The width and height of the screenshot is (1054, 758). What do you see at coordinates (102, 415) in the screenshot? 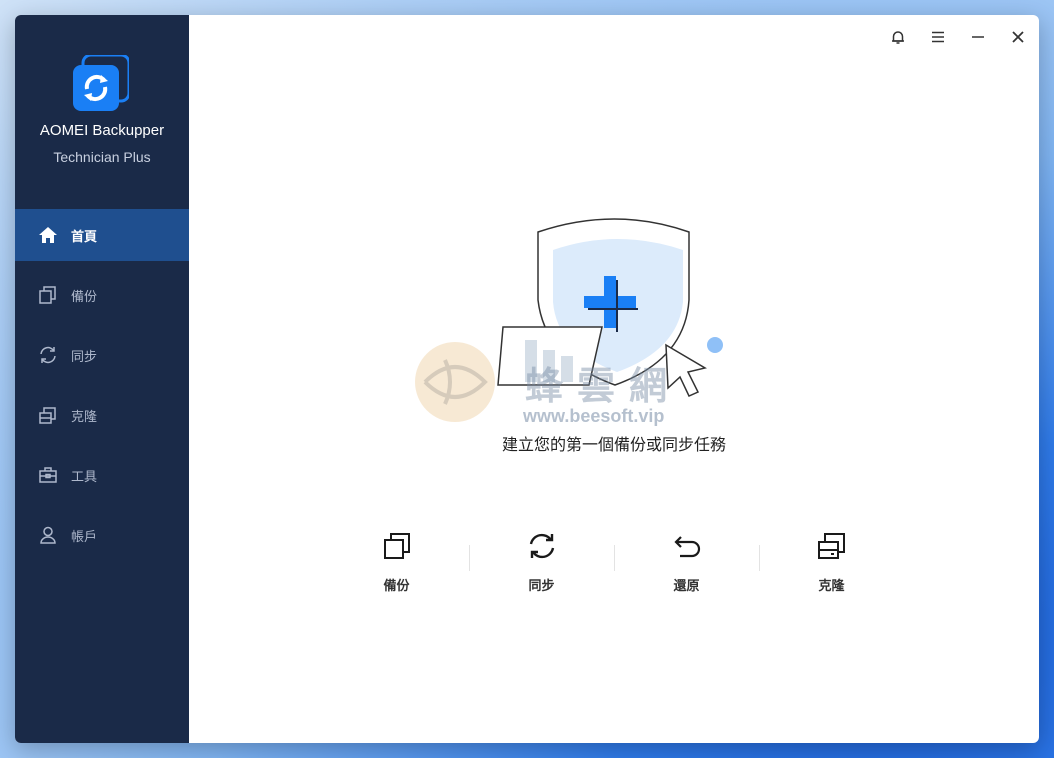
I see `sidebar-item-clone: 克隆` at bounding box center [102, 415].